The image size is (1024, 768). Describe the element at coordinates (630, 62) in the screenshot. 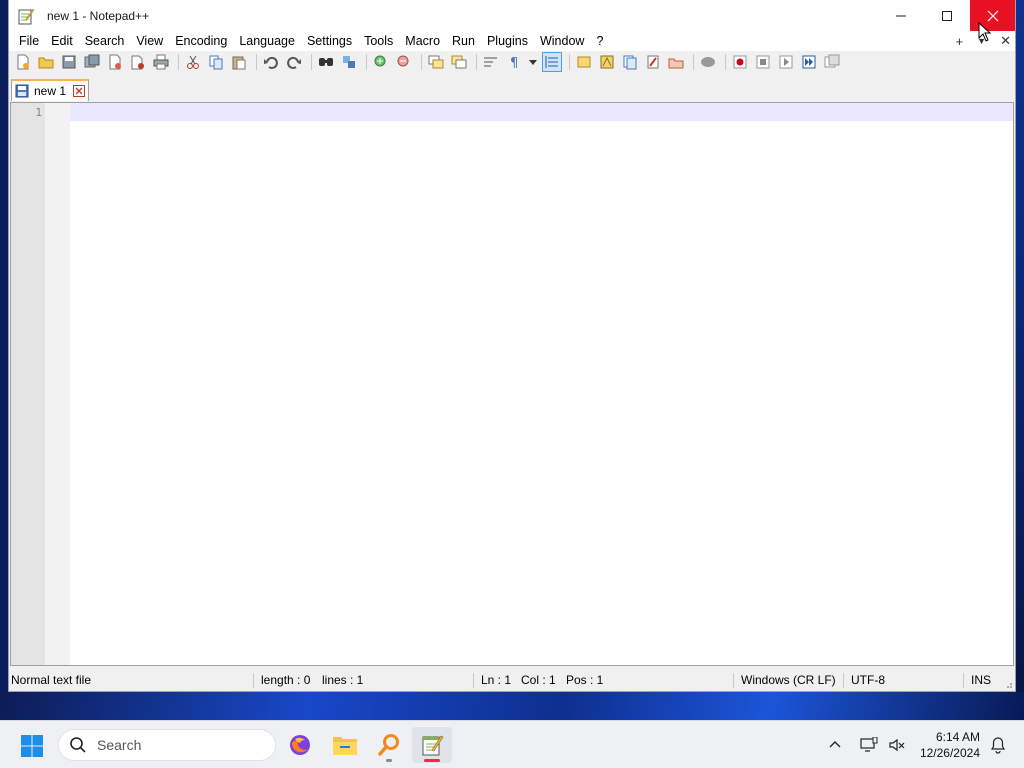

I see `function-list-button` at that location.